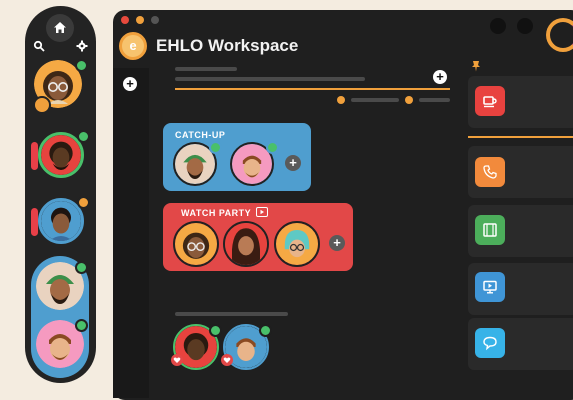  I want to click on search-icon, so click(39, 46).